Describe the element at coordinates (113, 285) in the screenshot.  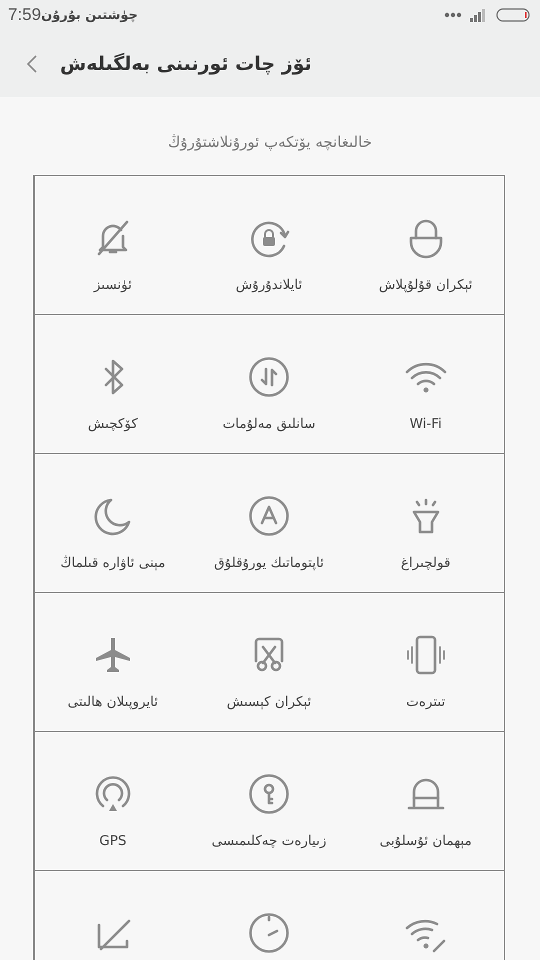
I see `tile-label: ئۈنسىز` at that location.